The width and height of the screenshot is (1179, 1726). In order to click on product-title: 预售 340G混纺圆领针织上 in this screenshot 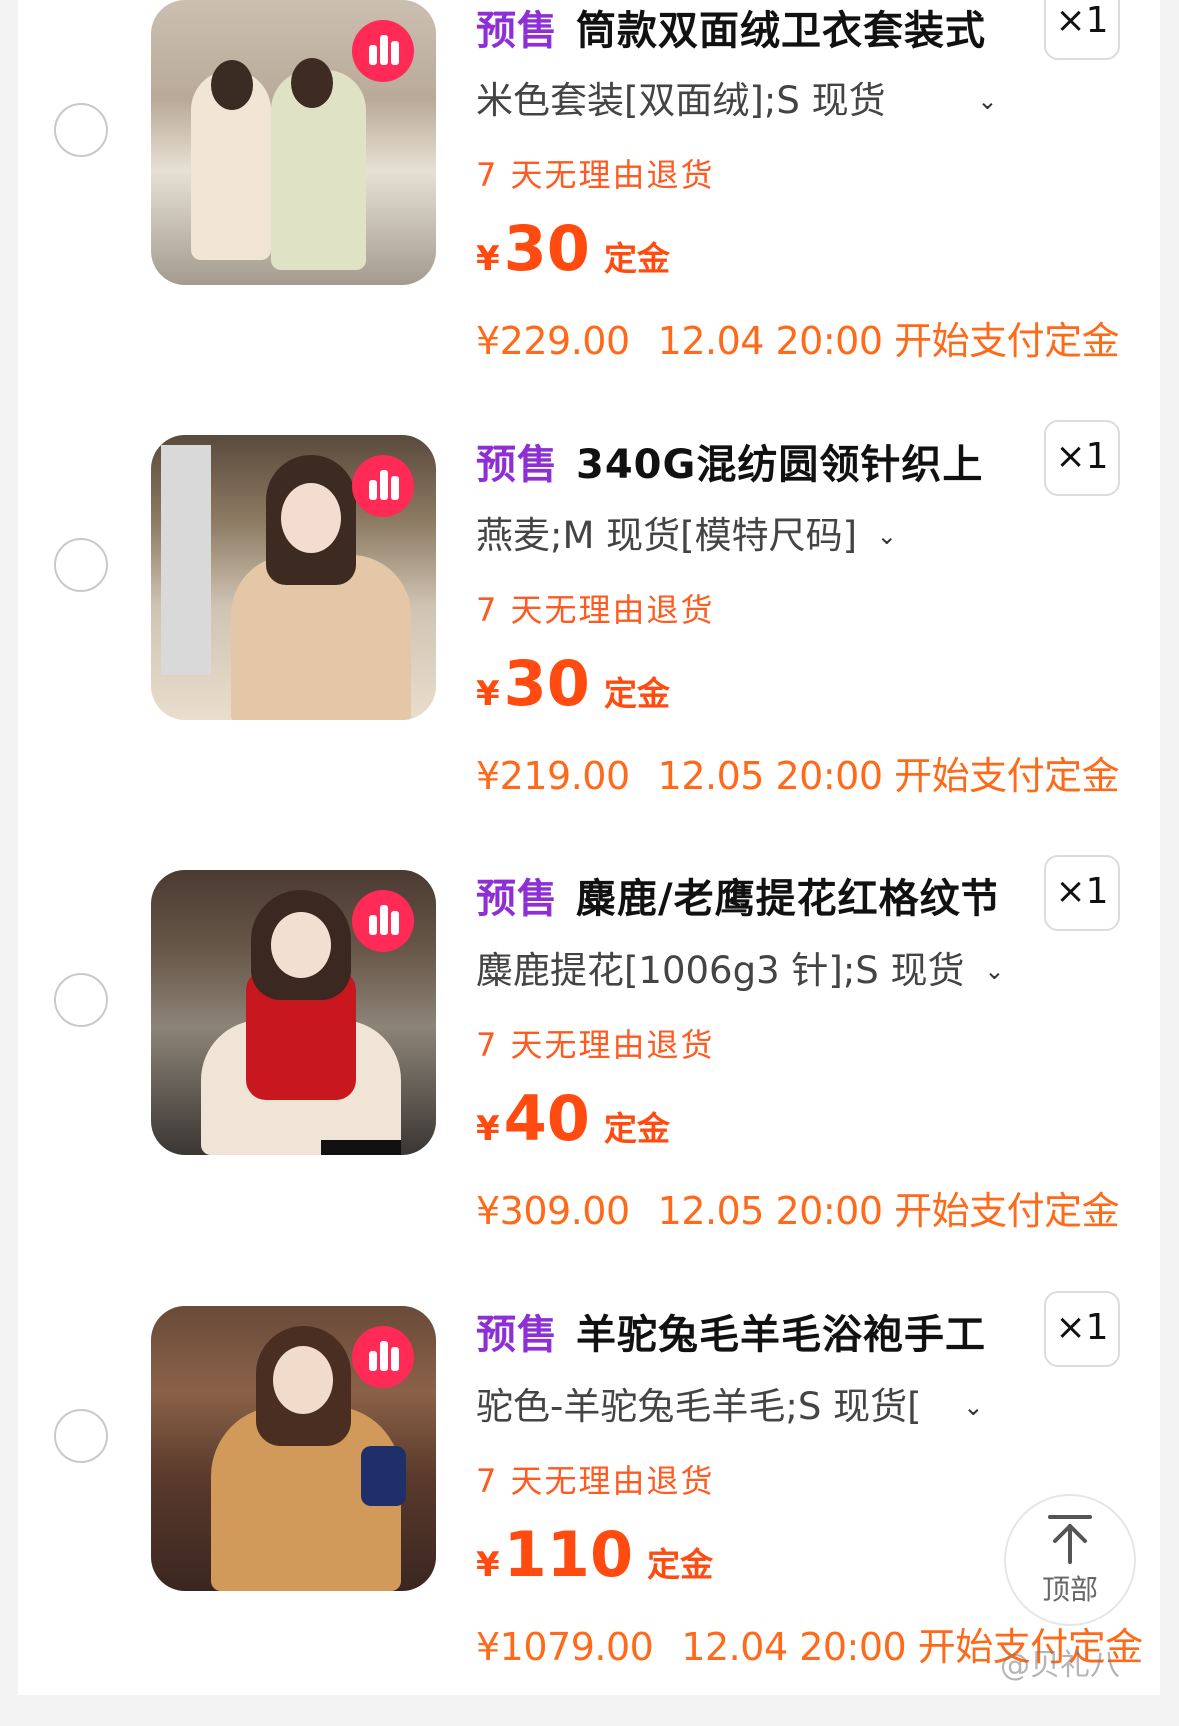, I will do `click(736, 460)`.